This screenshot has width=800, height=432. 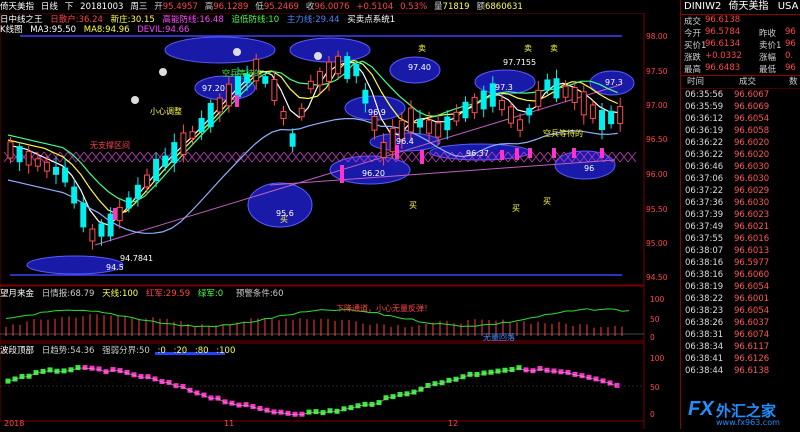 What do you see at coordinates (752, 131) in the screenshot?
I see `tick-price: 96.6058` at bounding box center [752, 131].